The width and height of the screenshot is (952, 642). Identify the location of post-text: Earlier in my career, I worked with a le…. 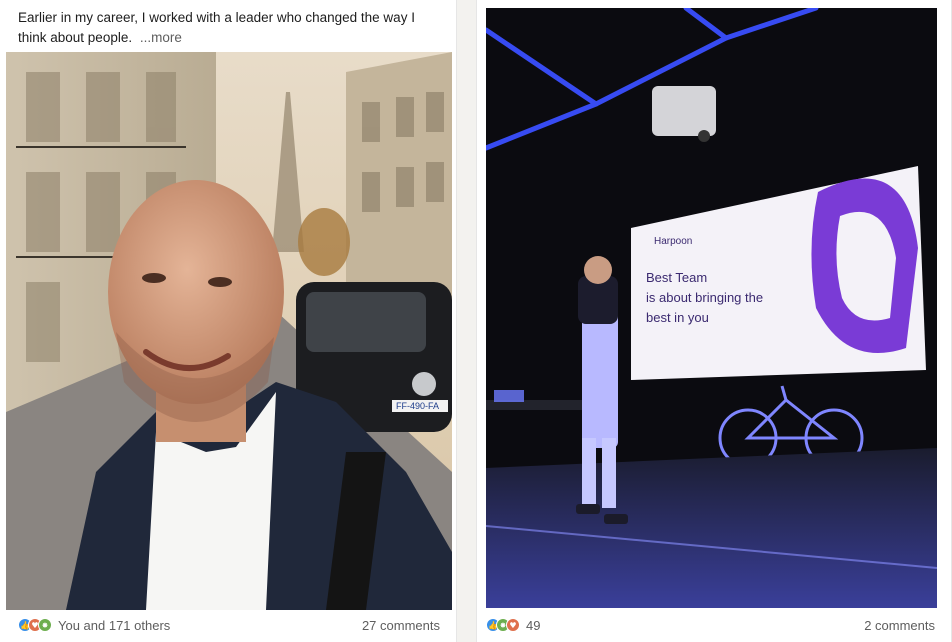
(230, 28).